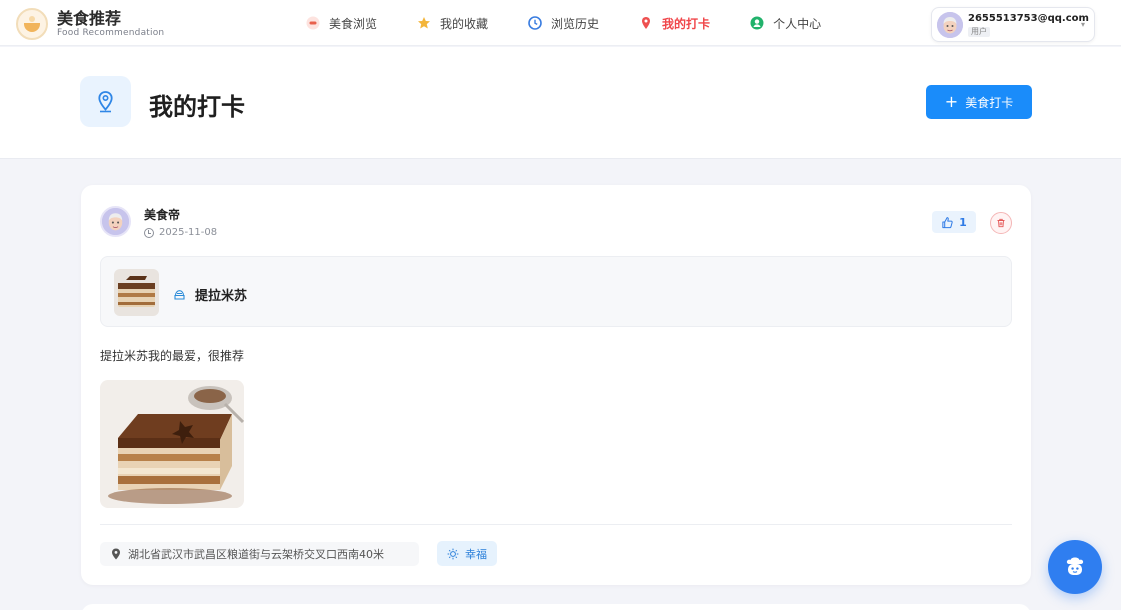 The width and height of the screenshot is (1121, 610). I want to click on like-count: 1, so click(963, 222).